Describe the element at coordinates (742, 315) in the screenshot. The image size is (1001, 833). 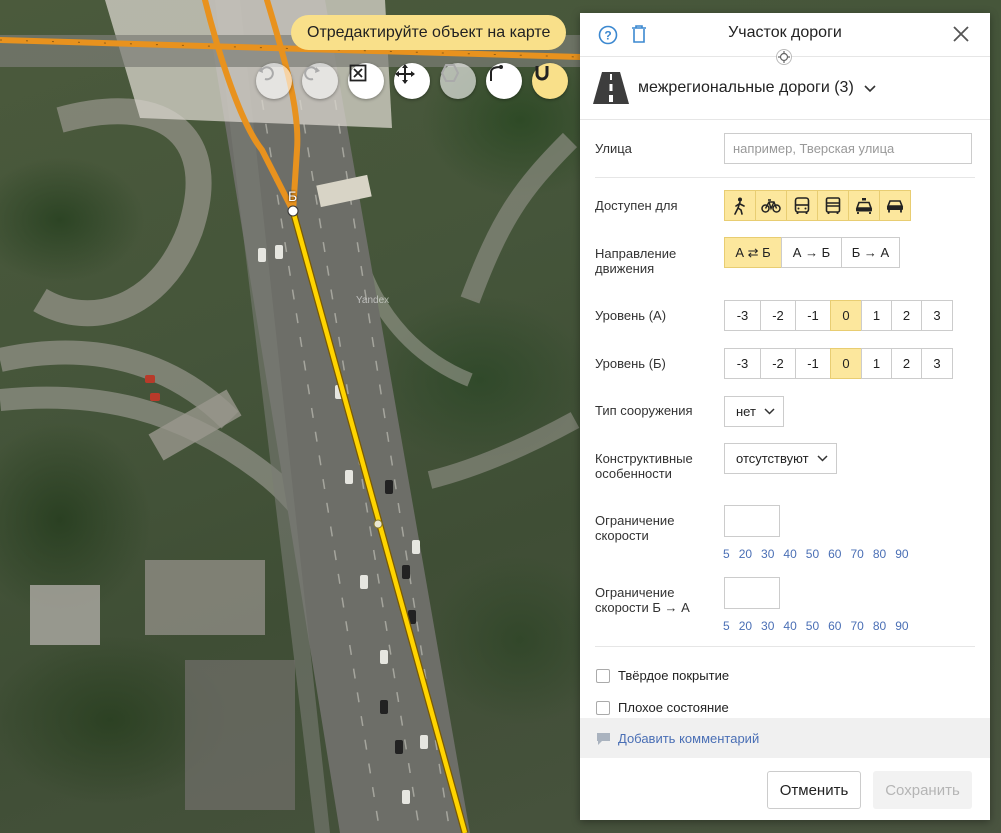
I see `level-a-option: -3` at that location.